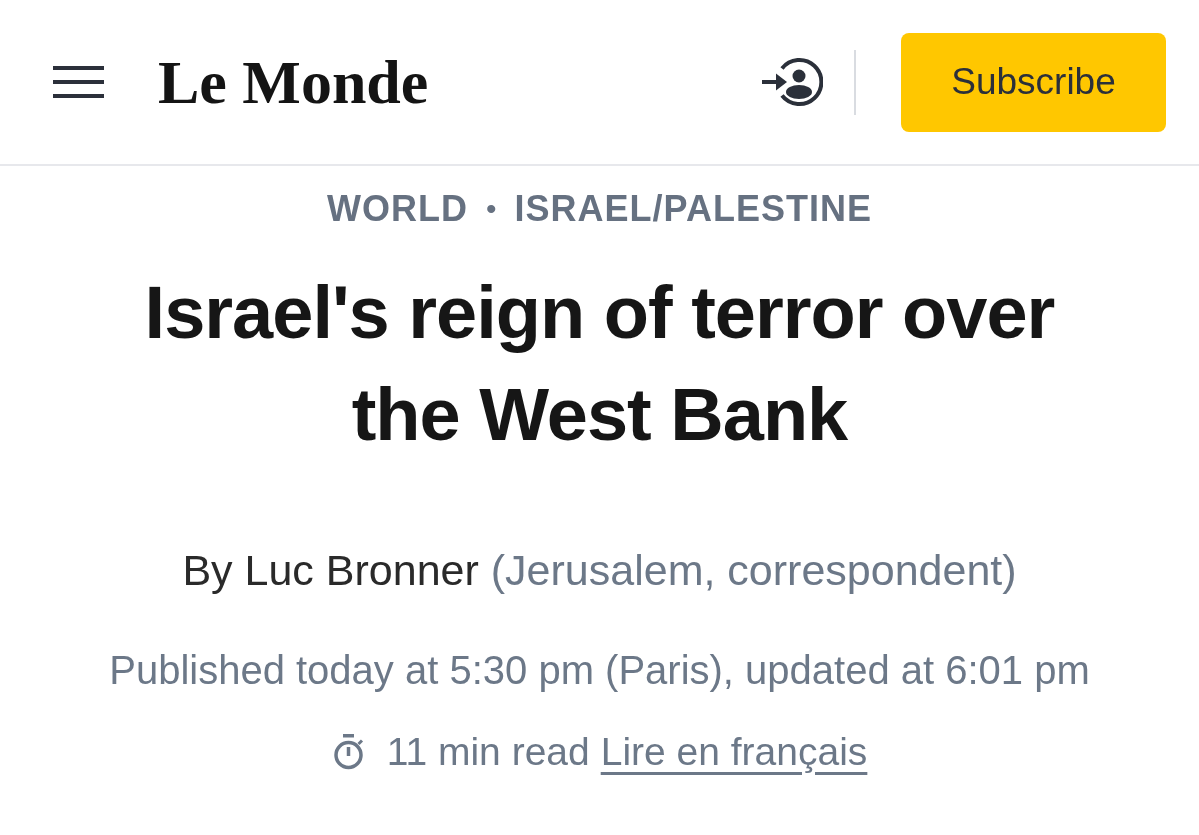 This screenshot has width=1199, height=835. I want to click on reading-time: 11 min read, so click(488, 752).